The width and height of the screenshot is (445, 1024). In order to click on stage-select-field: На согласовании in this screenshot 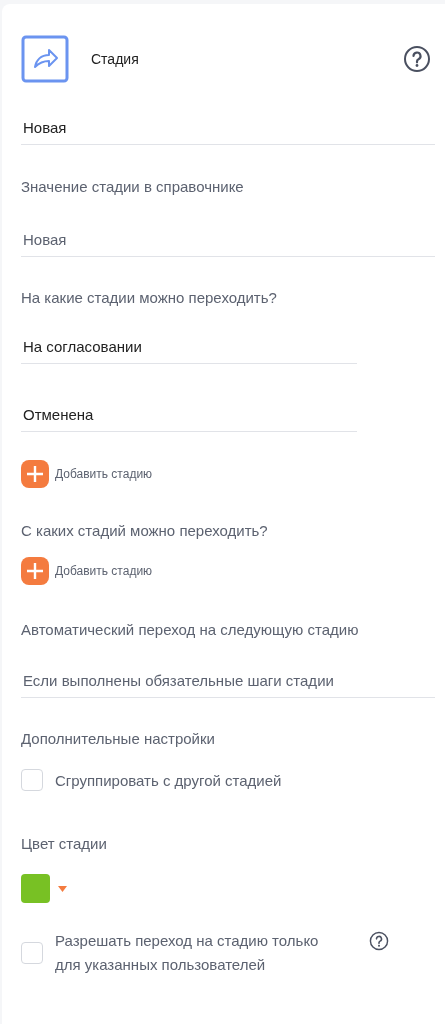, I will do `click(189, 351)`.